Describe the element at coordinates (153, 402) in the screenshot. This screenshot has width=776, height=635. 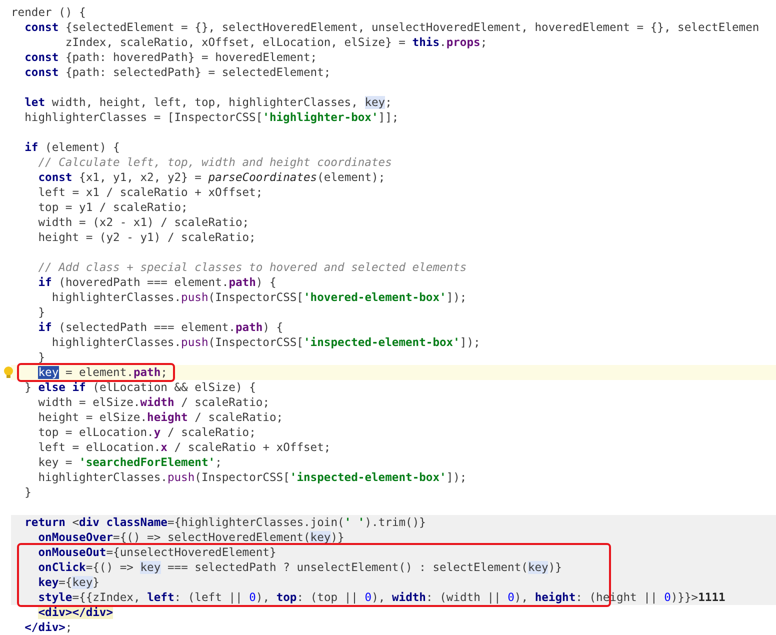
I see `code-line: width = elSize.width / scaleRatio;` at that location.